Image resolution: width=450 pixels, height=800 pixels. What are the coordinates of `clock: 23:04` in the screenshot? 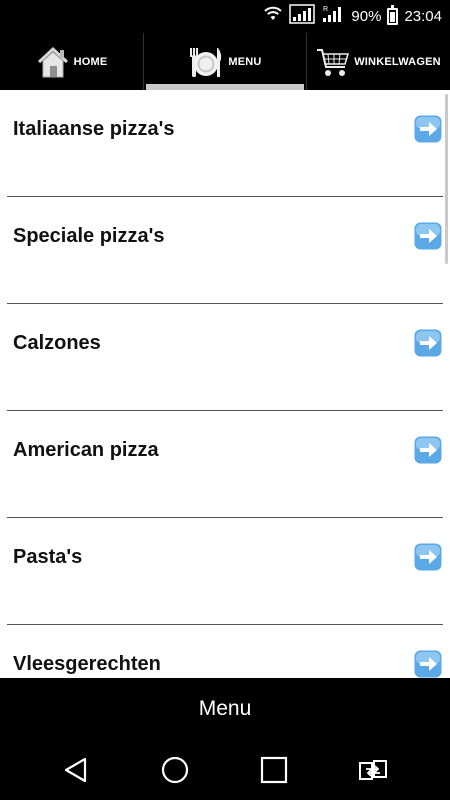 It's located at (423, 16).